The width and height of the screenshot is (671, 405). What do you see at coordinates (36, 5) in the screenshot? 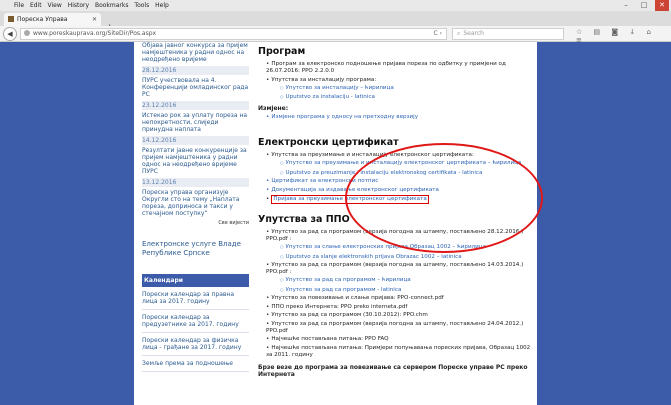
I see `menu-edit: Edit` at bounding box center [36, 5].